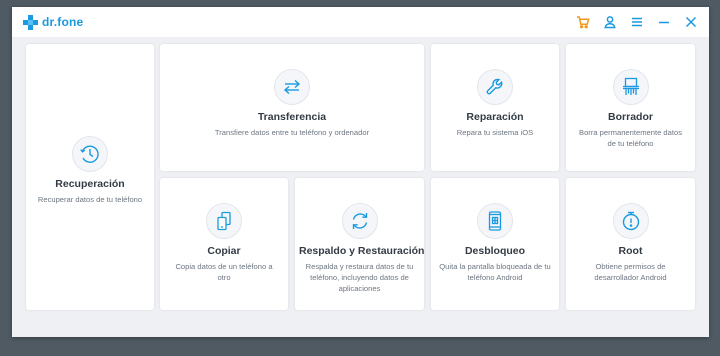 Image resolution: width=720 pixels, height=356 pixels. What do you see at coordinates (630, 117) in the screenshot?
I see `module-title: Borrador` at bounding box center [630, 117].